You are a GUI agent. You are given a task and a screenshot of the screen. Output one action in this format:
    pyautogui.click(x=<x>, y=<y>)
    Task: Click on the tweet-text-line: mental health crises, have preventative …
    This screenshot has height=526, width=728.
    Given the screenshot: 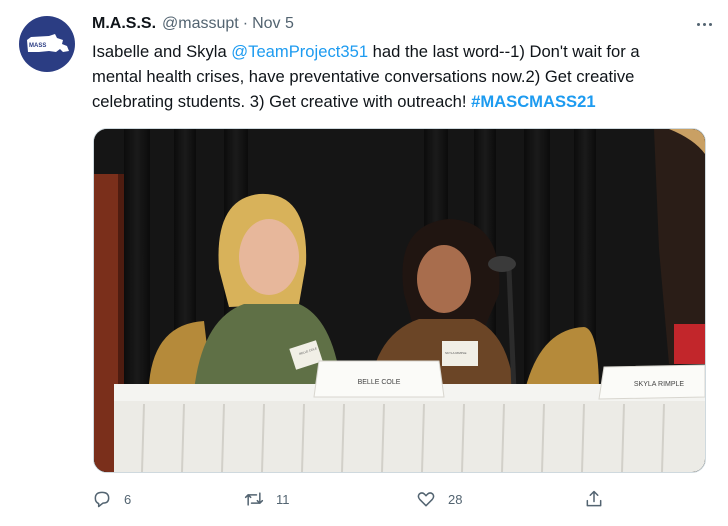 What is the action you would take?
    pyautogui.click(x=363, y=76)
    